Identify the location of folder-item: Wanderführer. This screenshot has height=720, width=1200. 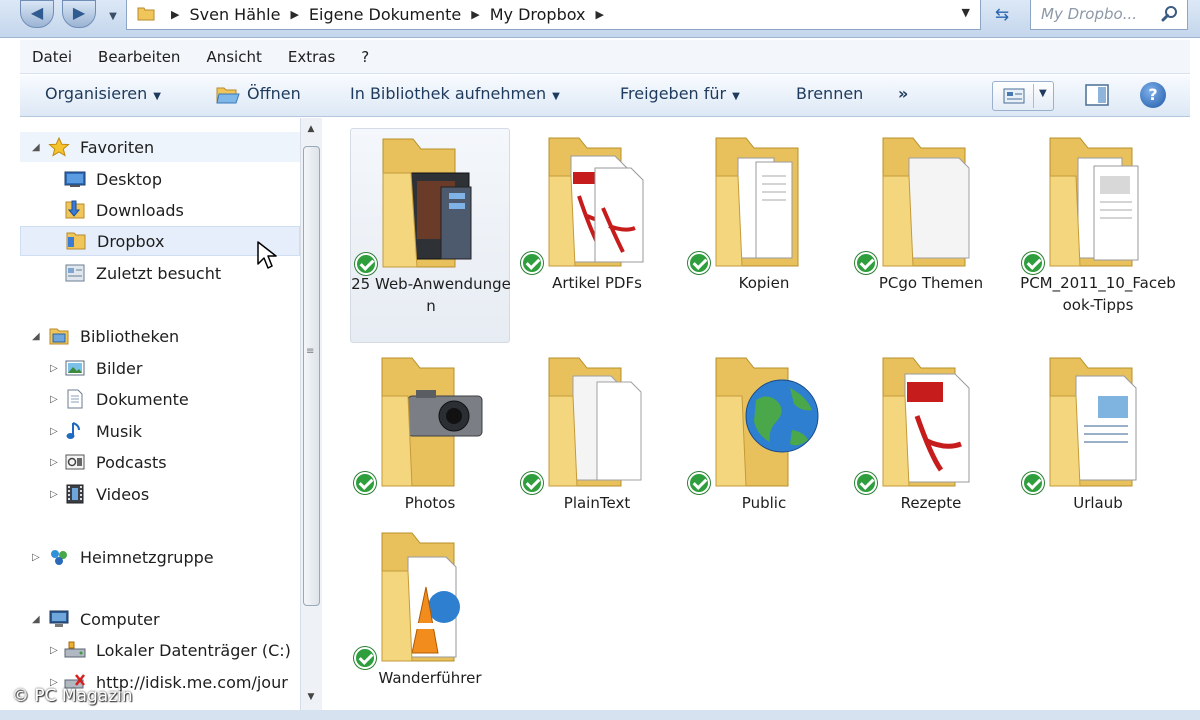
(430, 621).